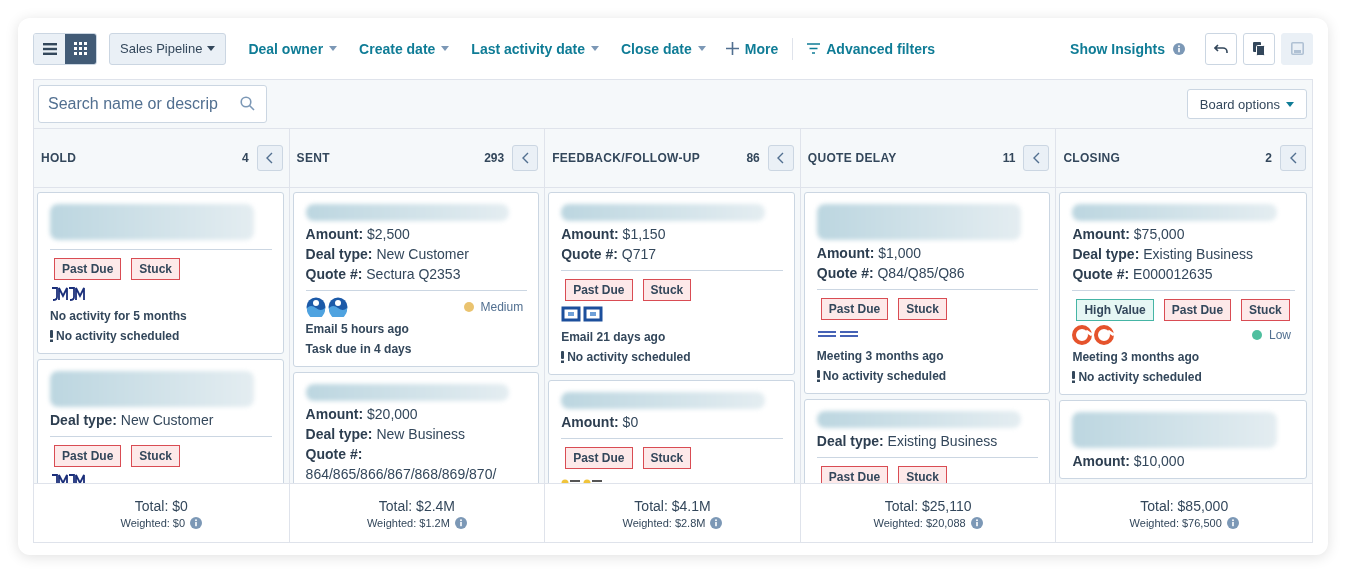  Describe the element at coordinates (927, 253) in the screenshot. I see `deal-field: Amount: $1,000` at that location.